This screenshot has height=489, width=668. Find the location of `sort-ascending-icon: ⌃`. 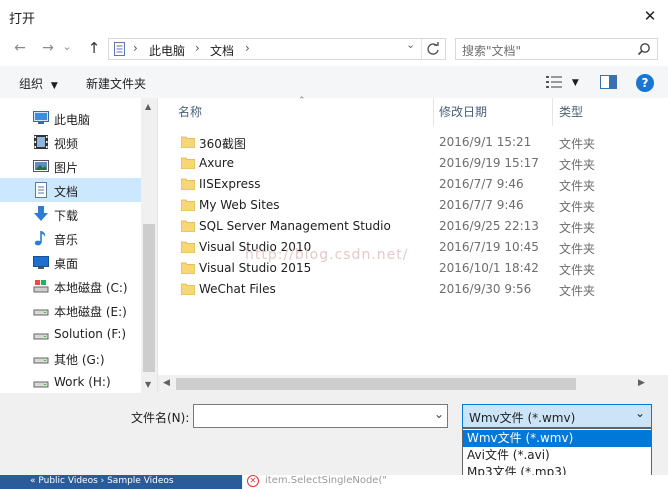

sort-ascending-icon: ⌃ is located at coordinates (302, 101).